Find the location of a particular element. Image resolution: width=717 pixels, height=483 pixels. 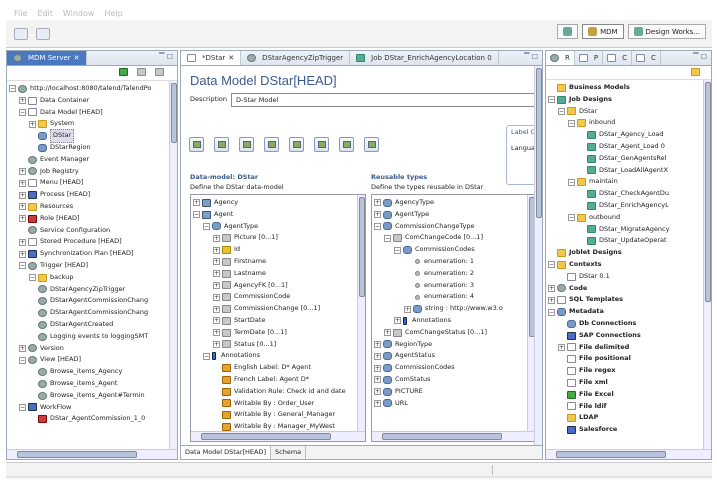

tree-item: + CommissionCode is located at coordinates (279, 297).